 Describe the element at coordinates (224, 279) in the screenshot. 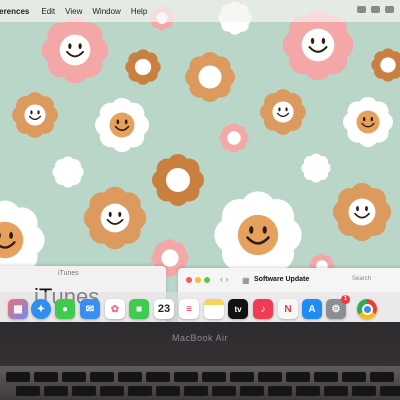

I see `back-forward-icon: ‹ ›` at that location.